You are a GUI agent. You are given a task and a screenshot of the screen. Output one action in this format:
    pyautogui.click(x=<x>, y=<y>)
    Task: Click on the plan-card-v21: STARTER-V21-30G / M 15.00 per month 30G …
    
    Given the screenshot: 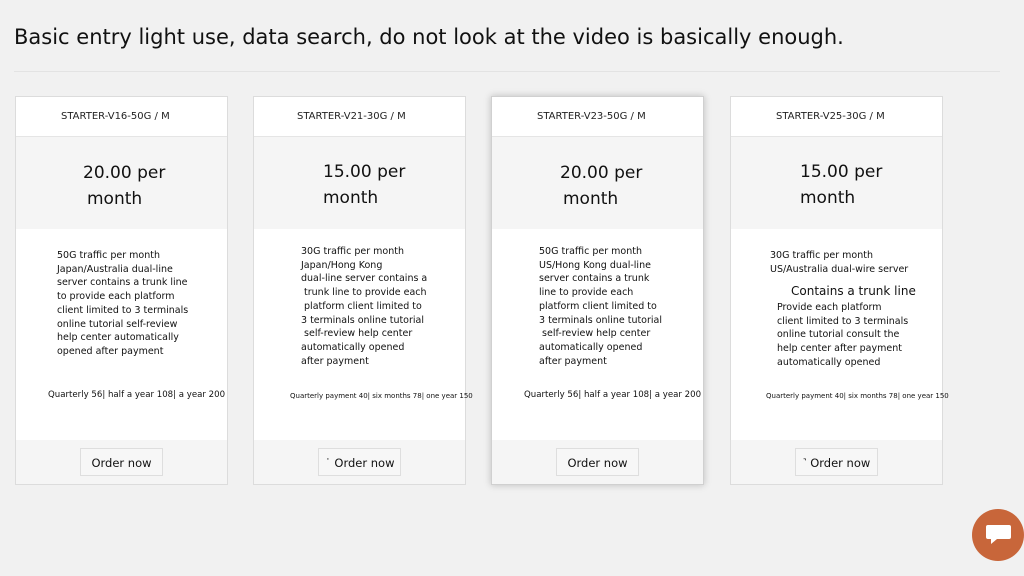 What is the action you would take?
    pyautogui.click(x=363, y=290)
    